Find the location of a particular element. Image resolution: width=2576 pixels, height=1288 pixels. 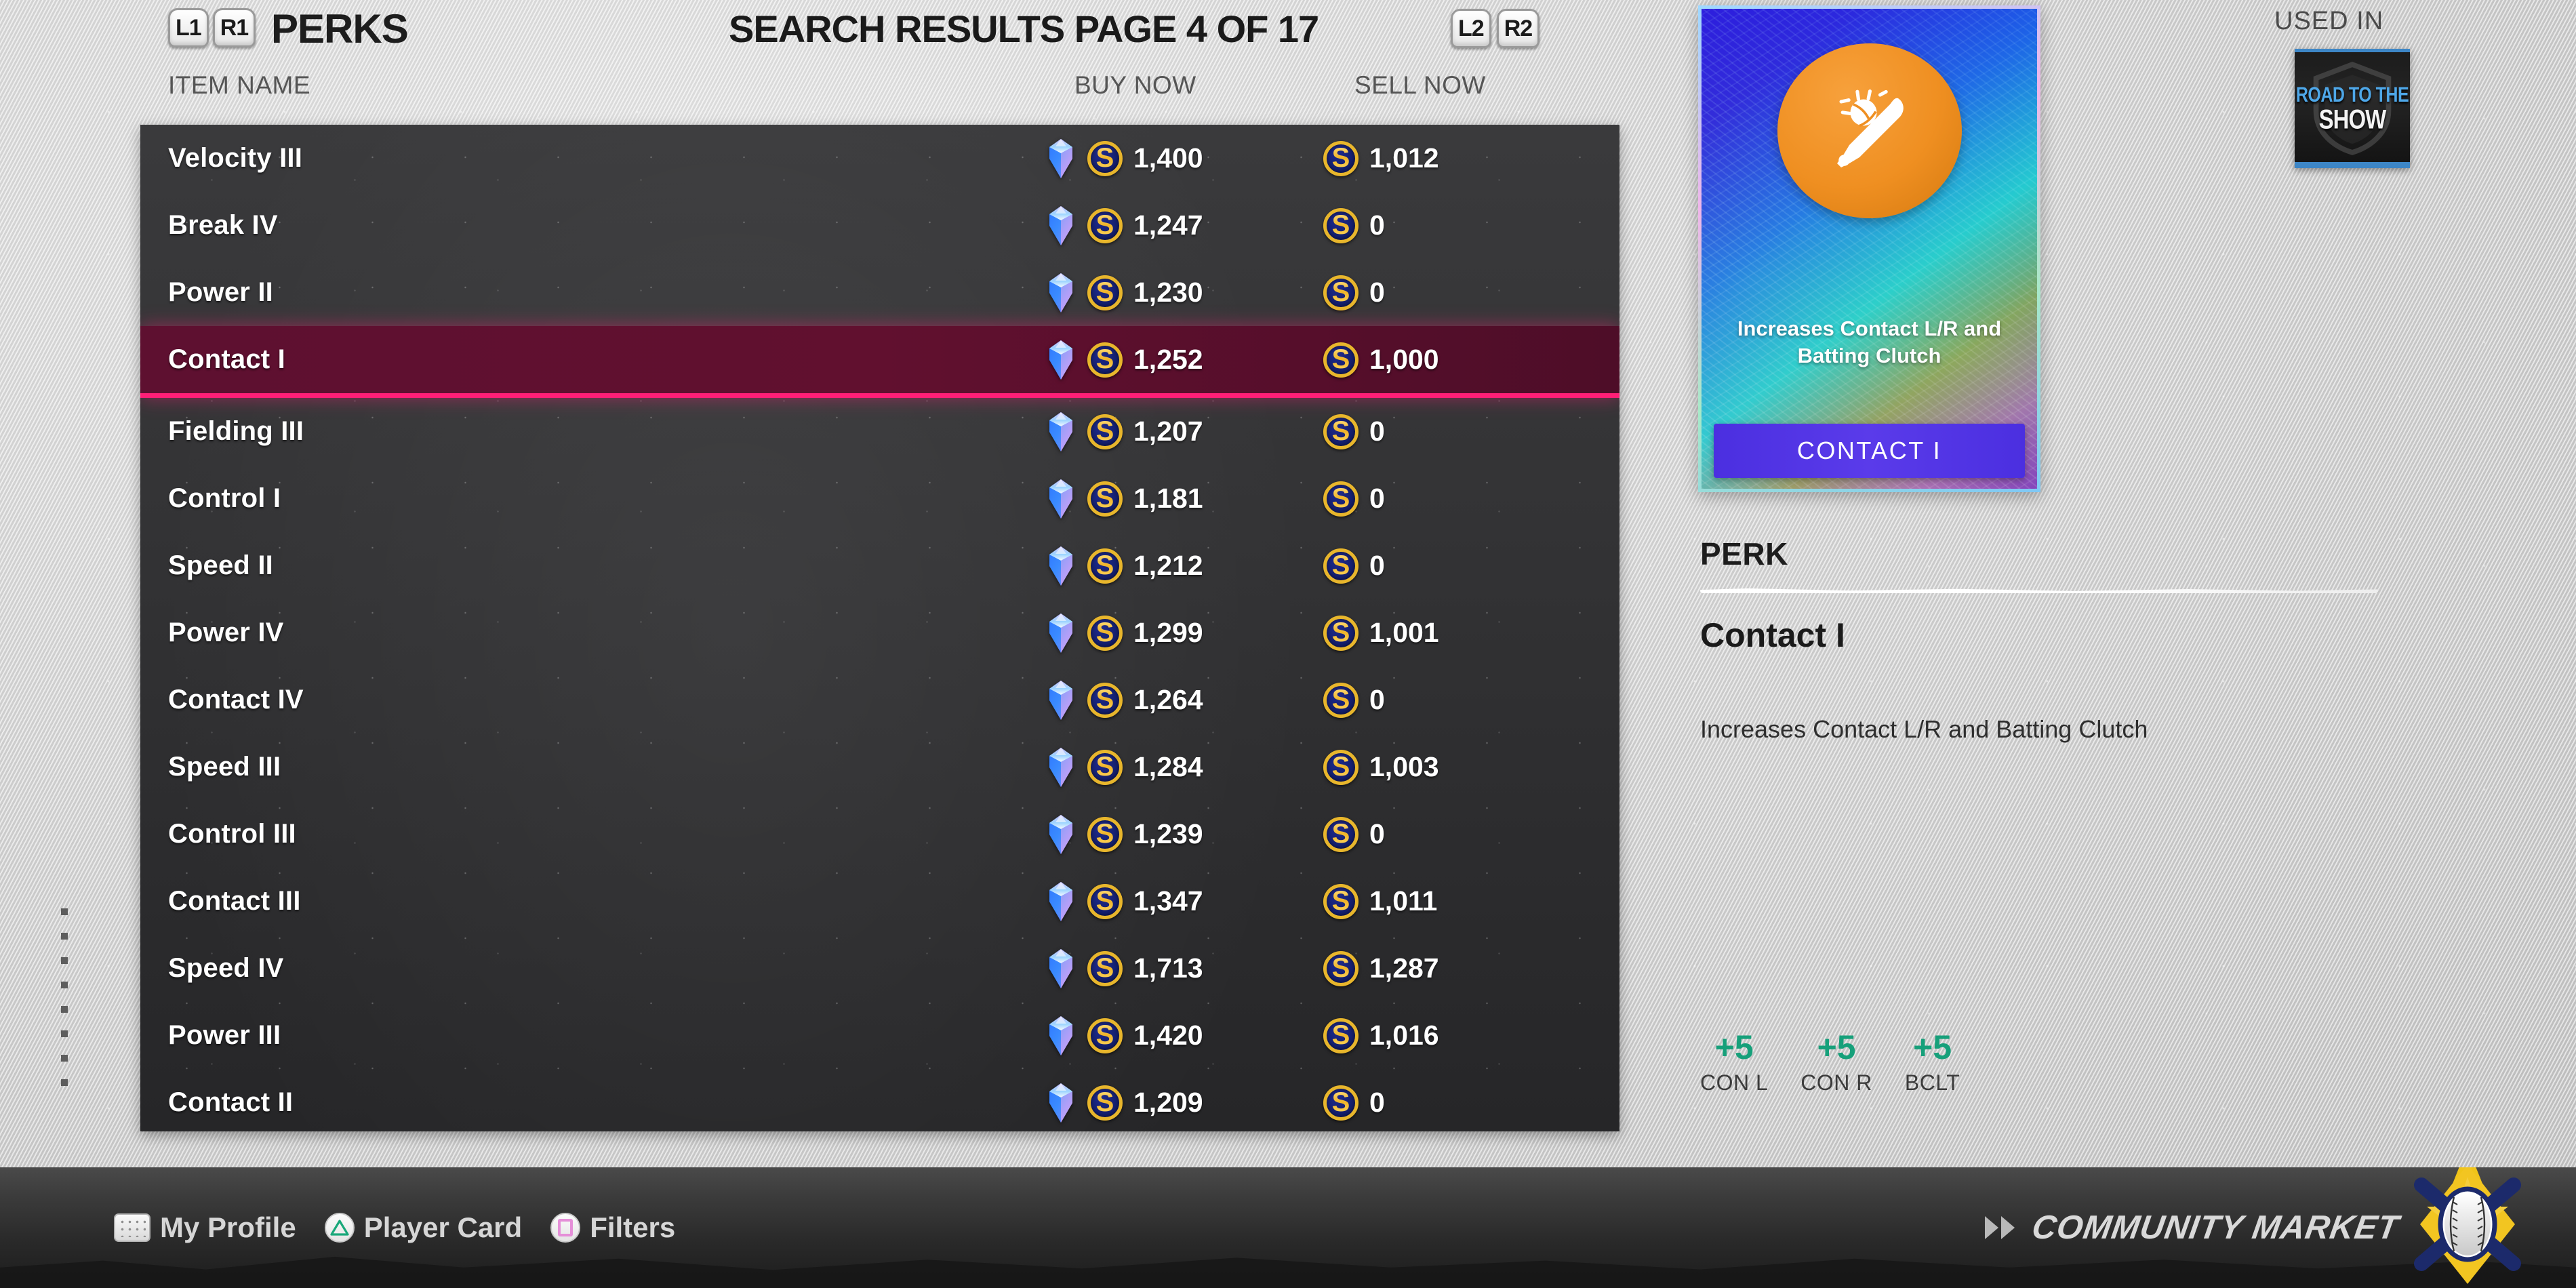

attribute-value: +5 is located at coordinates (1932, 1047).